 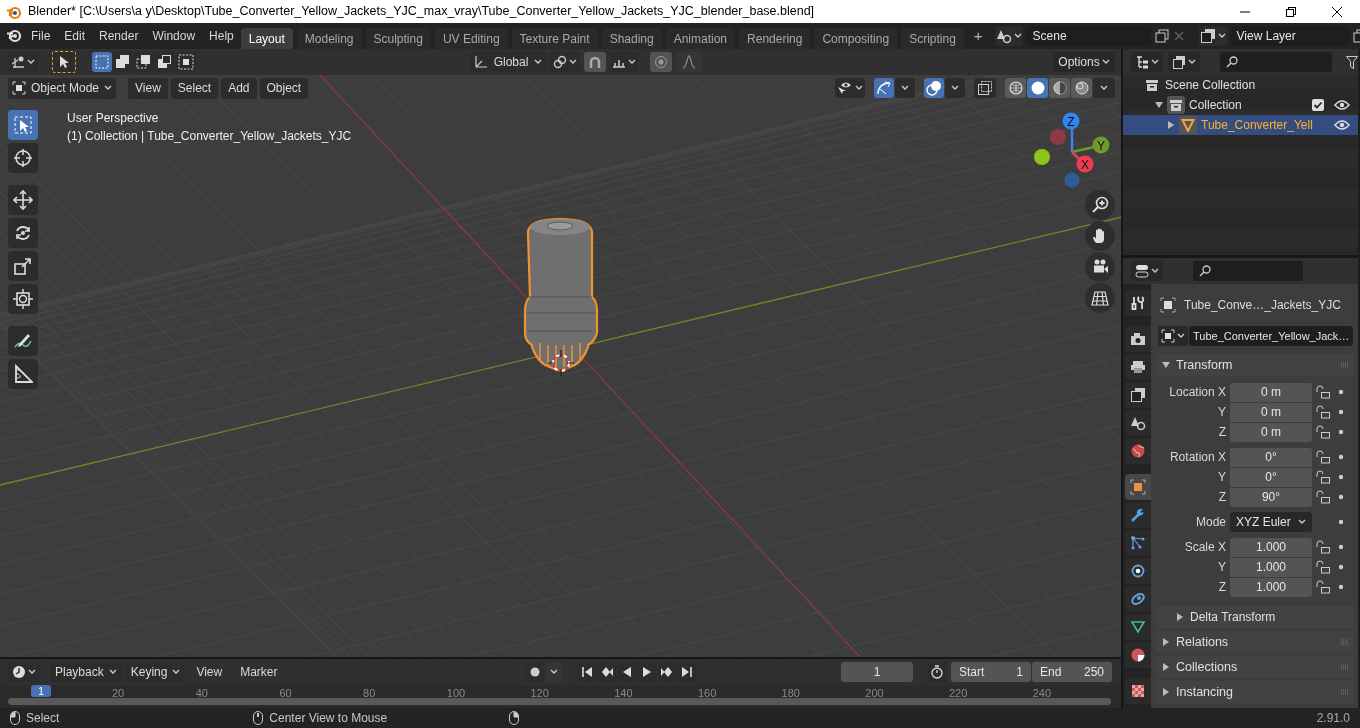 I want to click on filter-funnel-icon, so click(x=1352, y=62).